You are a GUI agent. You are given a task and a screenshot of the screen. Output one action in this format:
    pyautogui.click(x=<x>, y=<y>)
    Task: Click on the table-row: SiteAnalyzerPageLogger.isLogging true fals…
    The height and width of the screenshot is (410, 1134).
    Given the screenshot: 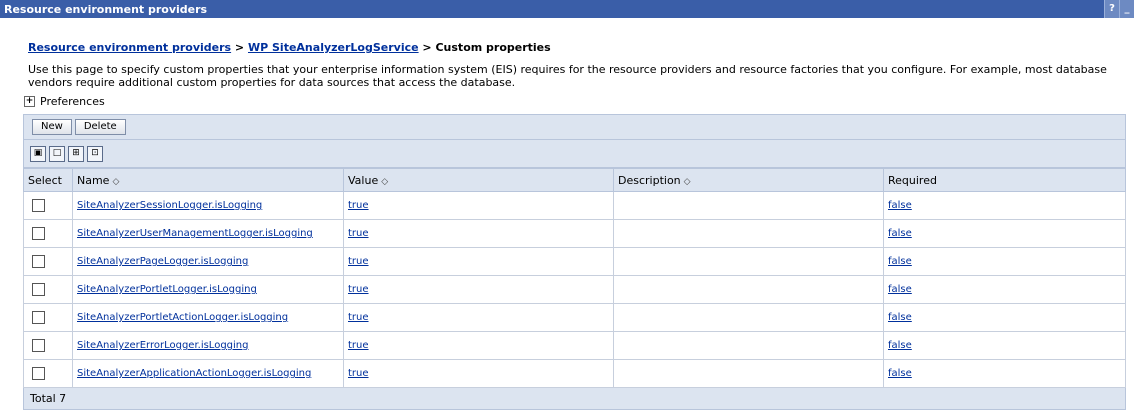 What is the action you would take?
    pyautogui.click(x=574, y=261)
    